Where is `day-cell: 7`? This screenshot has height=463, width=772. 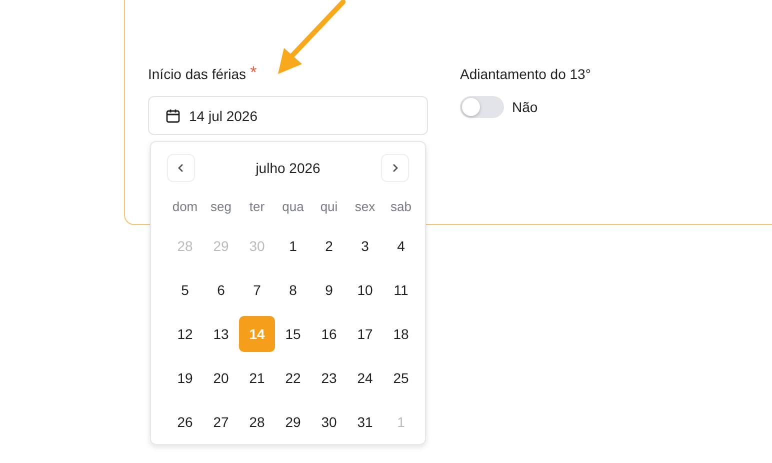 day-cell: 7 is located at coordinates (257, 290).